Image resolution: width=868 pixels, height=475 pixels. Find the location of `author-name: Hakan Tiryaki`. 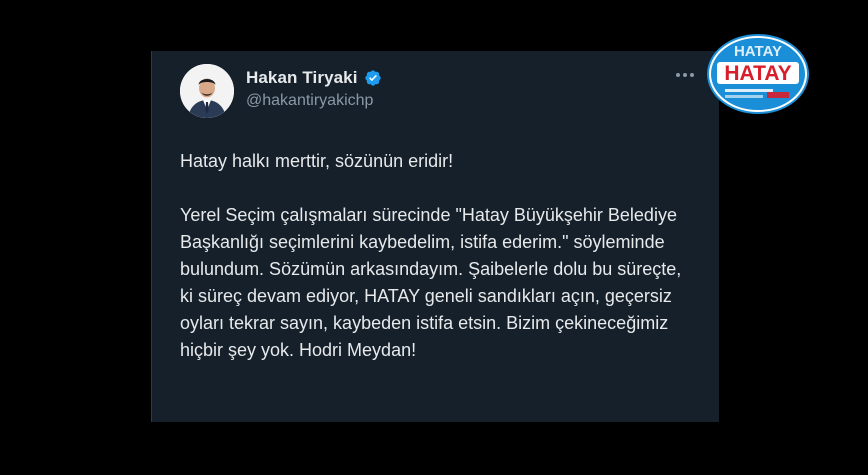

author-name: Hakan Tiryaki is located at coordinates (302, 78).